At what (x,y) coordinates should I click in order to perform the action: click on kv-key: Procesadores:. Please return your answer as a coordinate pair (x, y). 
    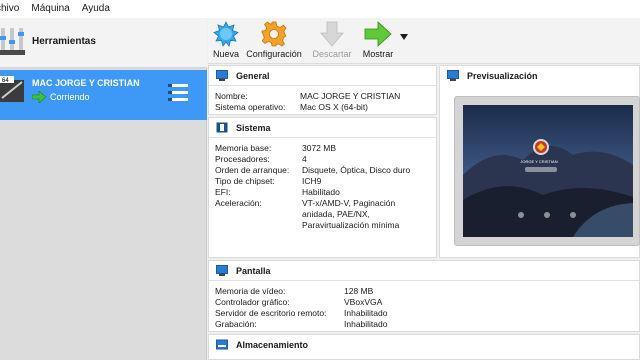
    Looking at the image, I should click on (242, 159).